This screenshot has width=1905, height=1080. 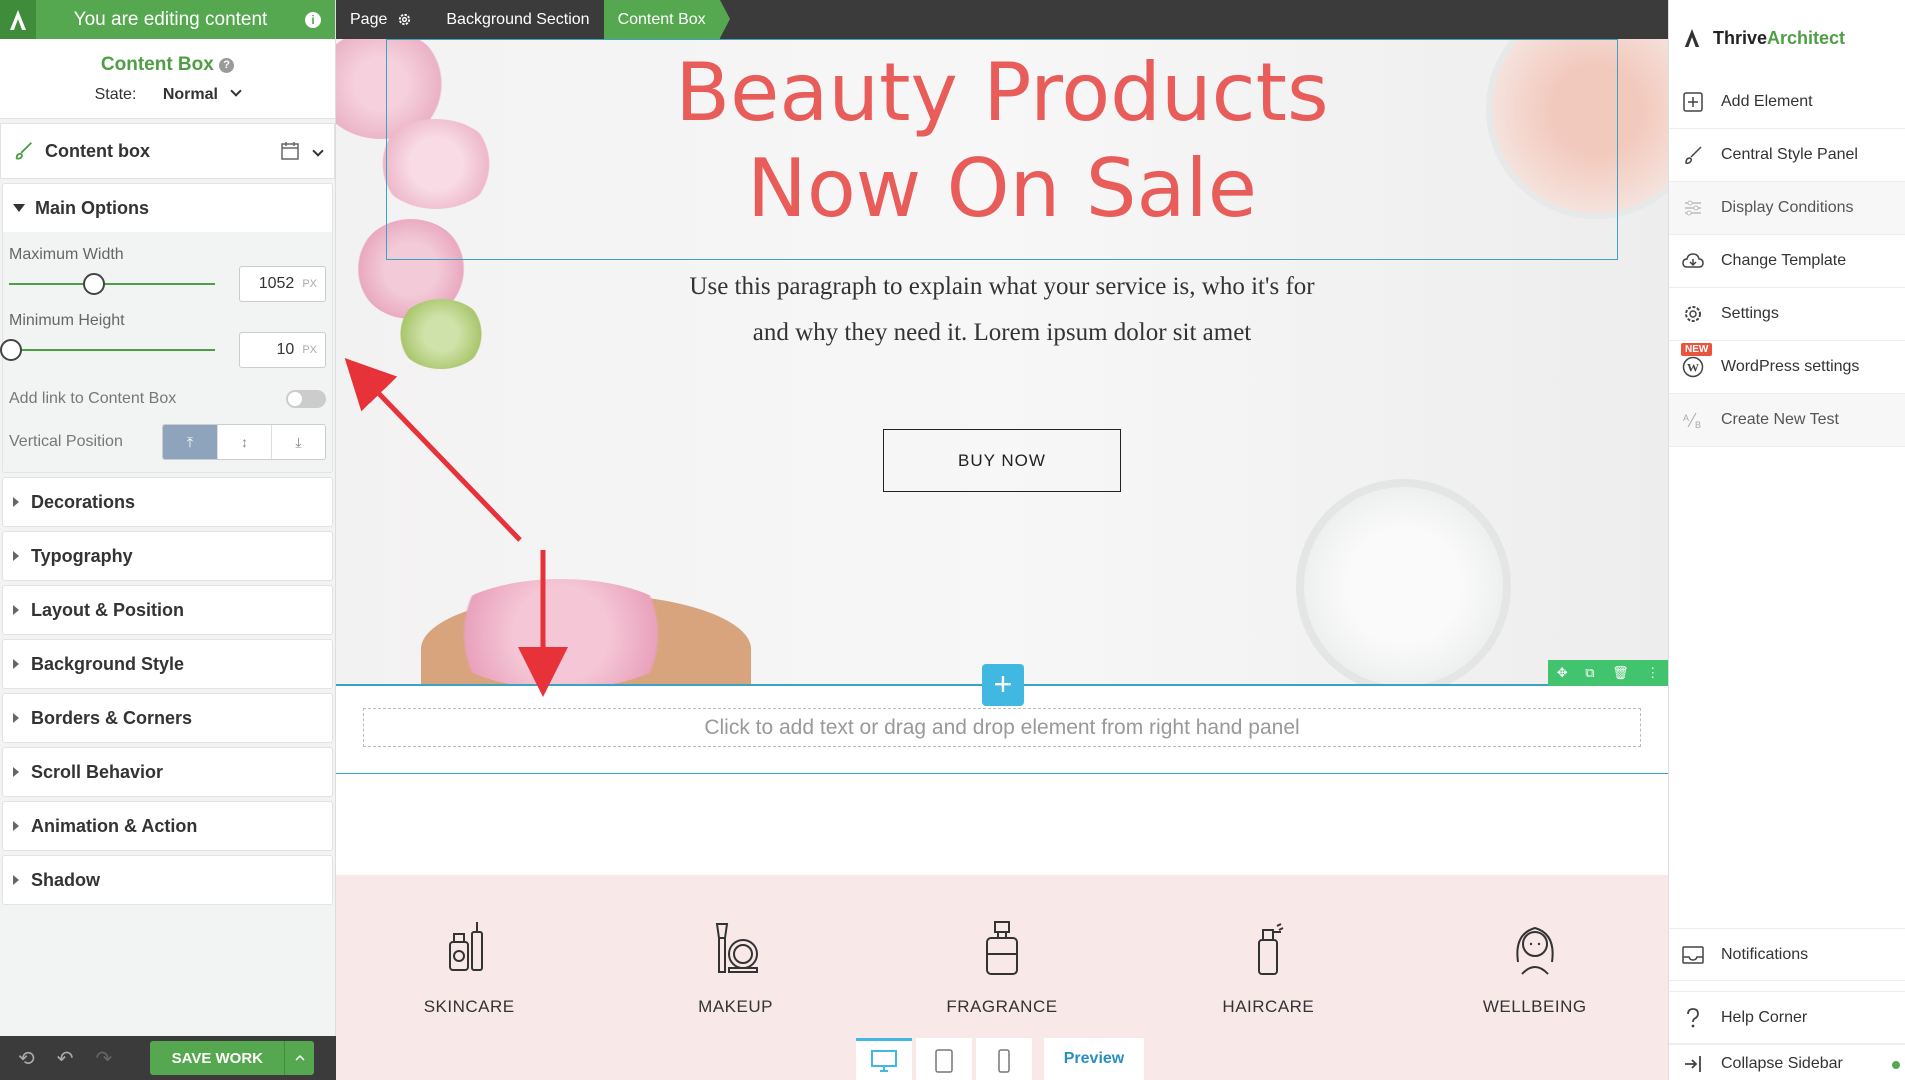 What do you see at coordinates (1652, 673) in the screenshot?
I see `more-options-icon: ⋮` at bounding box center [1652, 673].